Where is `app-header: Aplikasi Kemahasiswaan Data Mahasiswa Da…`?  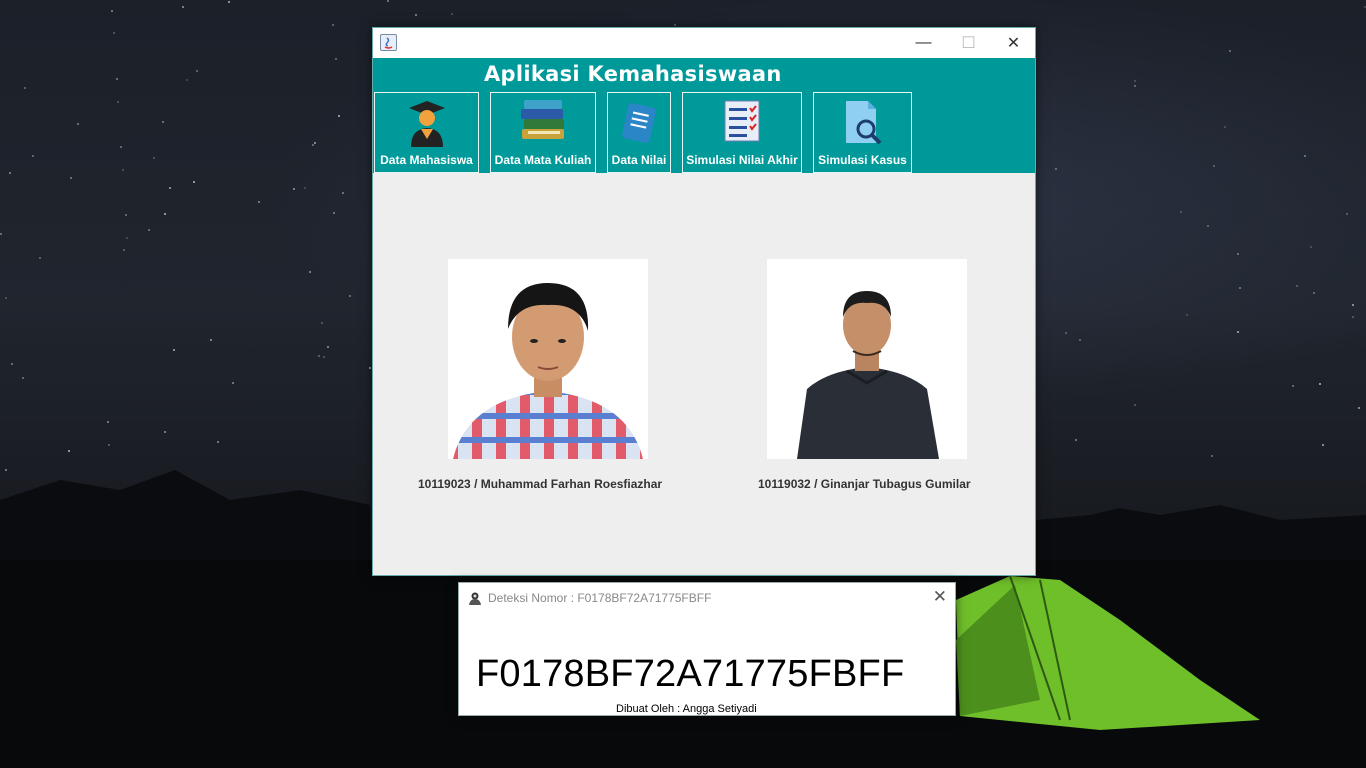 app-header: Aplikasi Kemahasiswaan Data Mahasiswa Da… is located at coordinates (704, 115).